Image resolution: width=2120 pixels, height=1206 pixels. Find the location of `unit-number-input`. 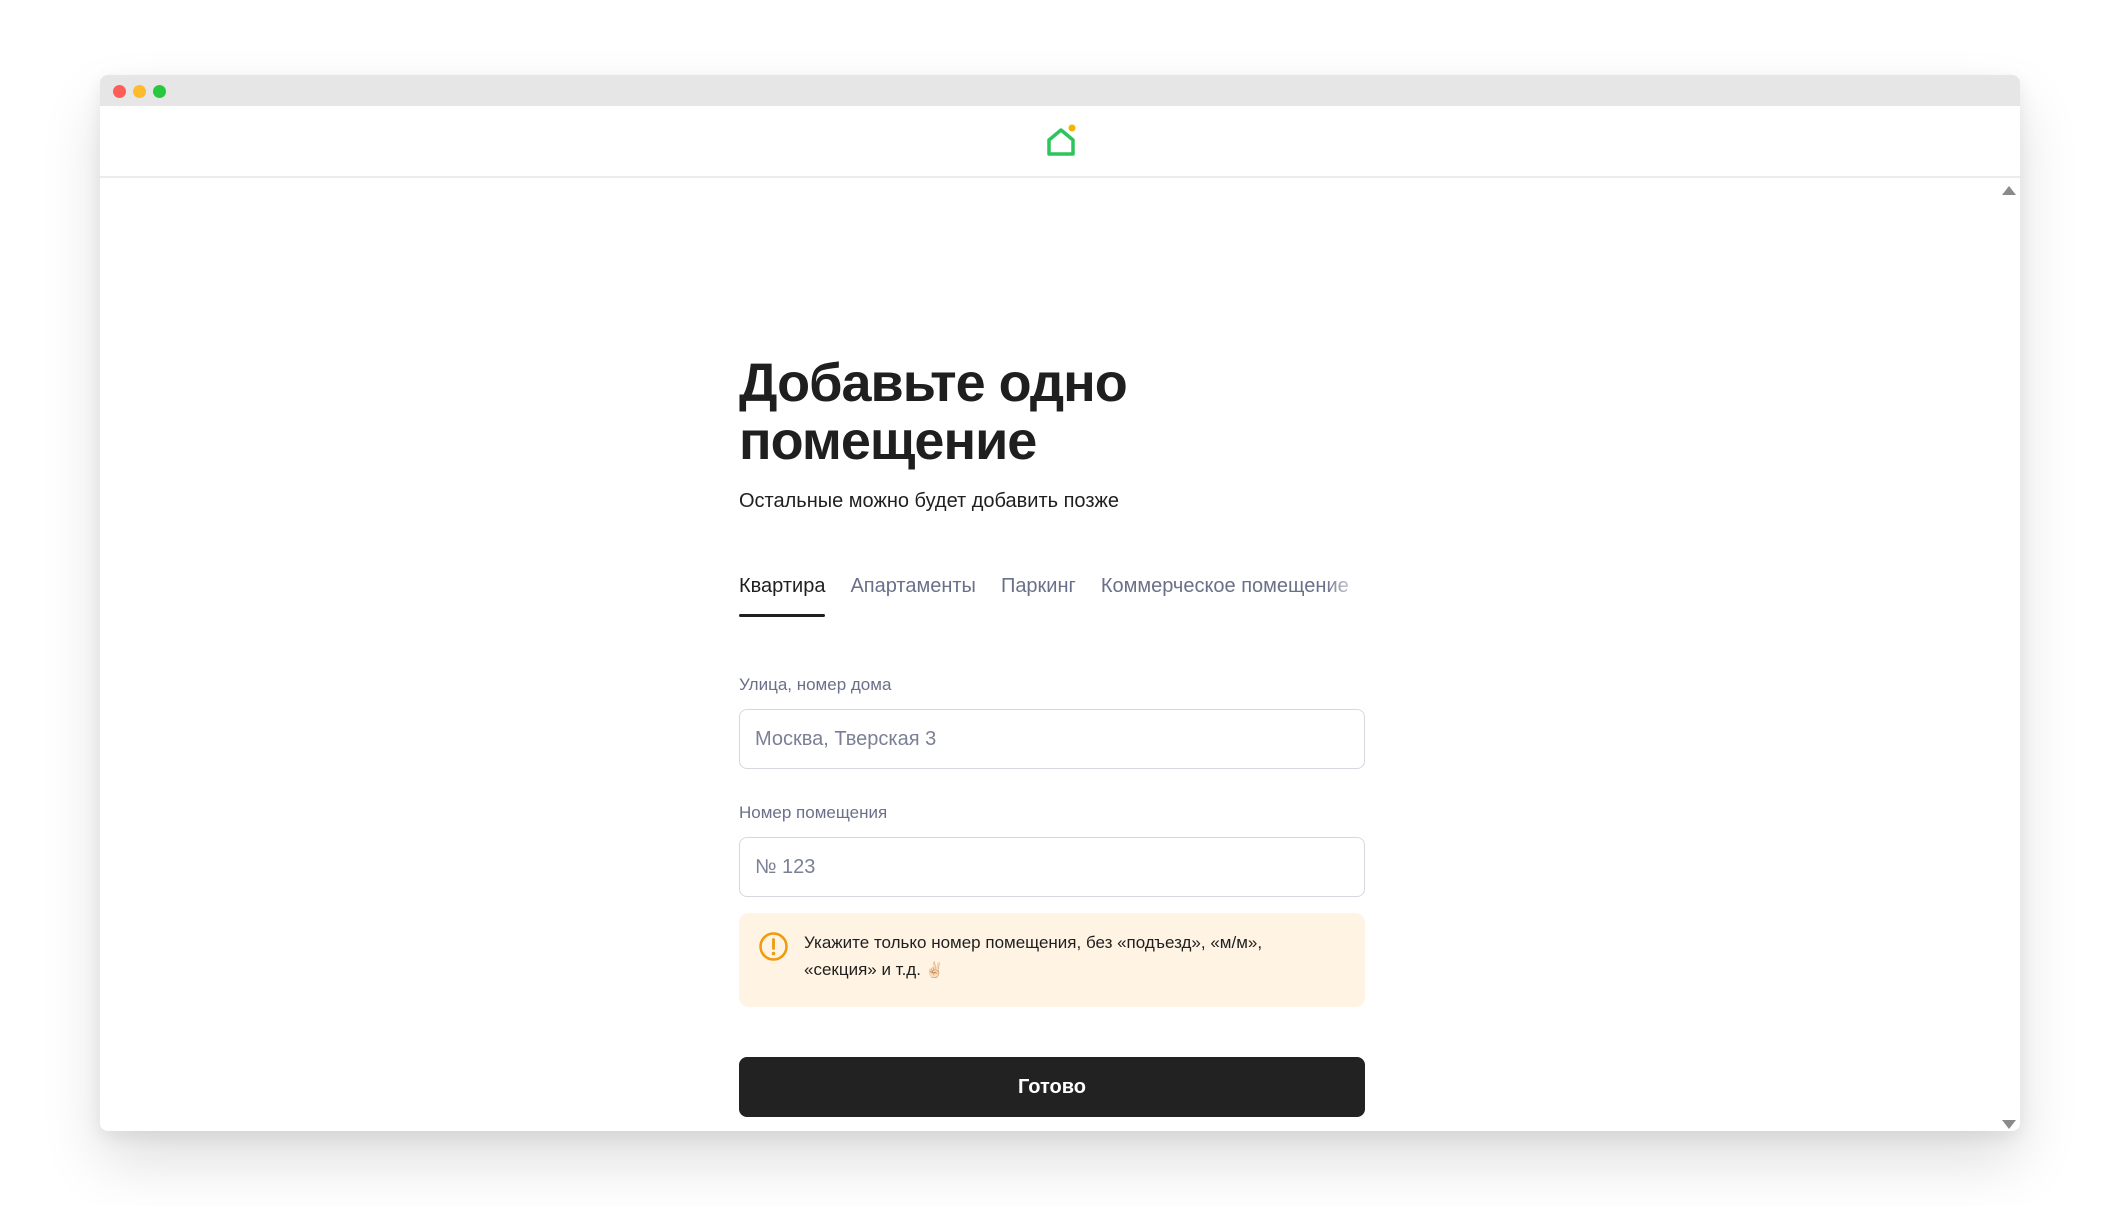

unit-number-input is located at coordinates (1052, 867).